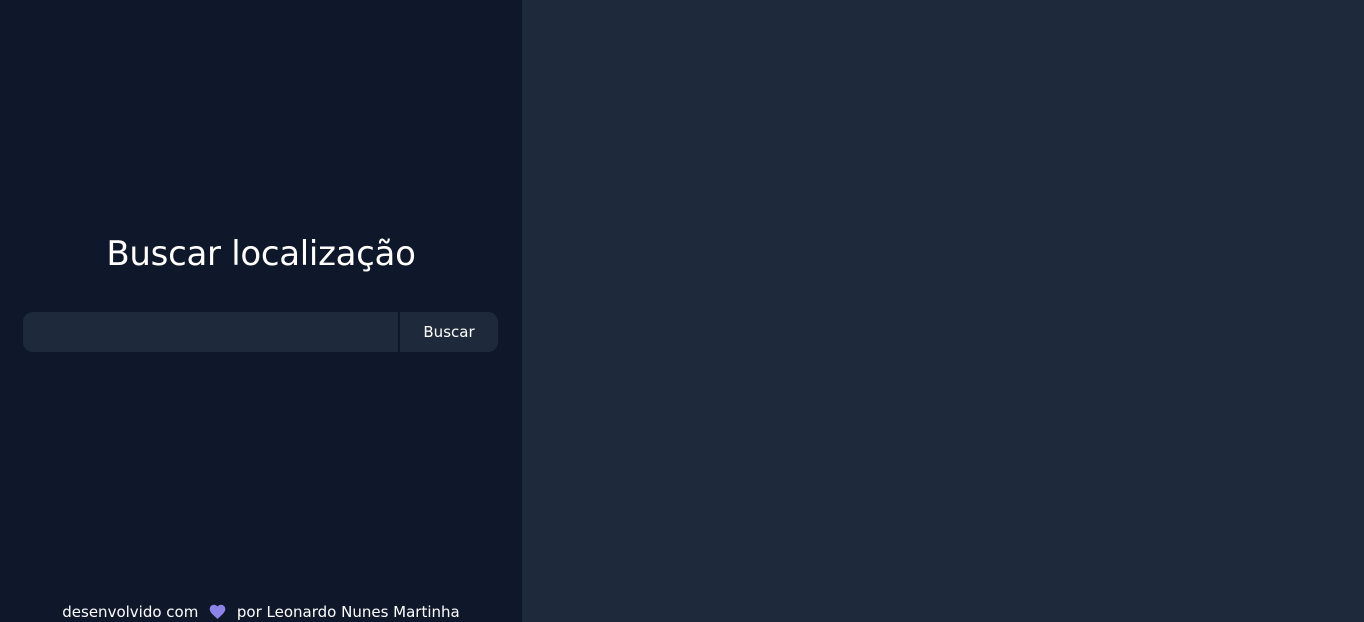 The height and width of the screenshot is (622, 1364). Describe the element at coordinates (261, 254) in the screenshot. I see `page-title: Buscar localização` at that location.